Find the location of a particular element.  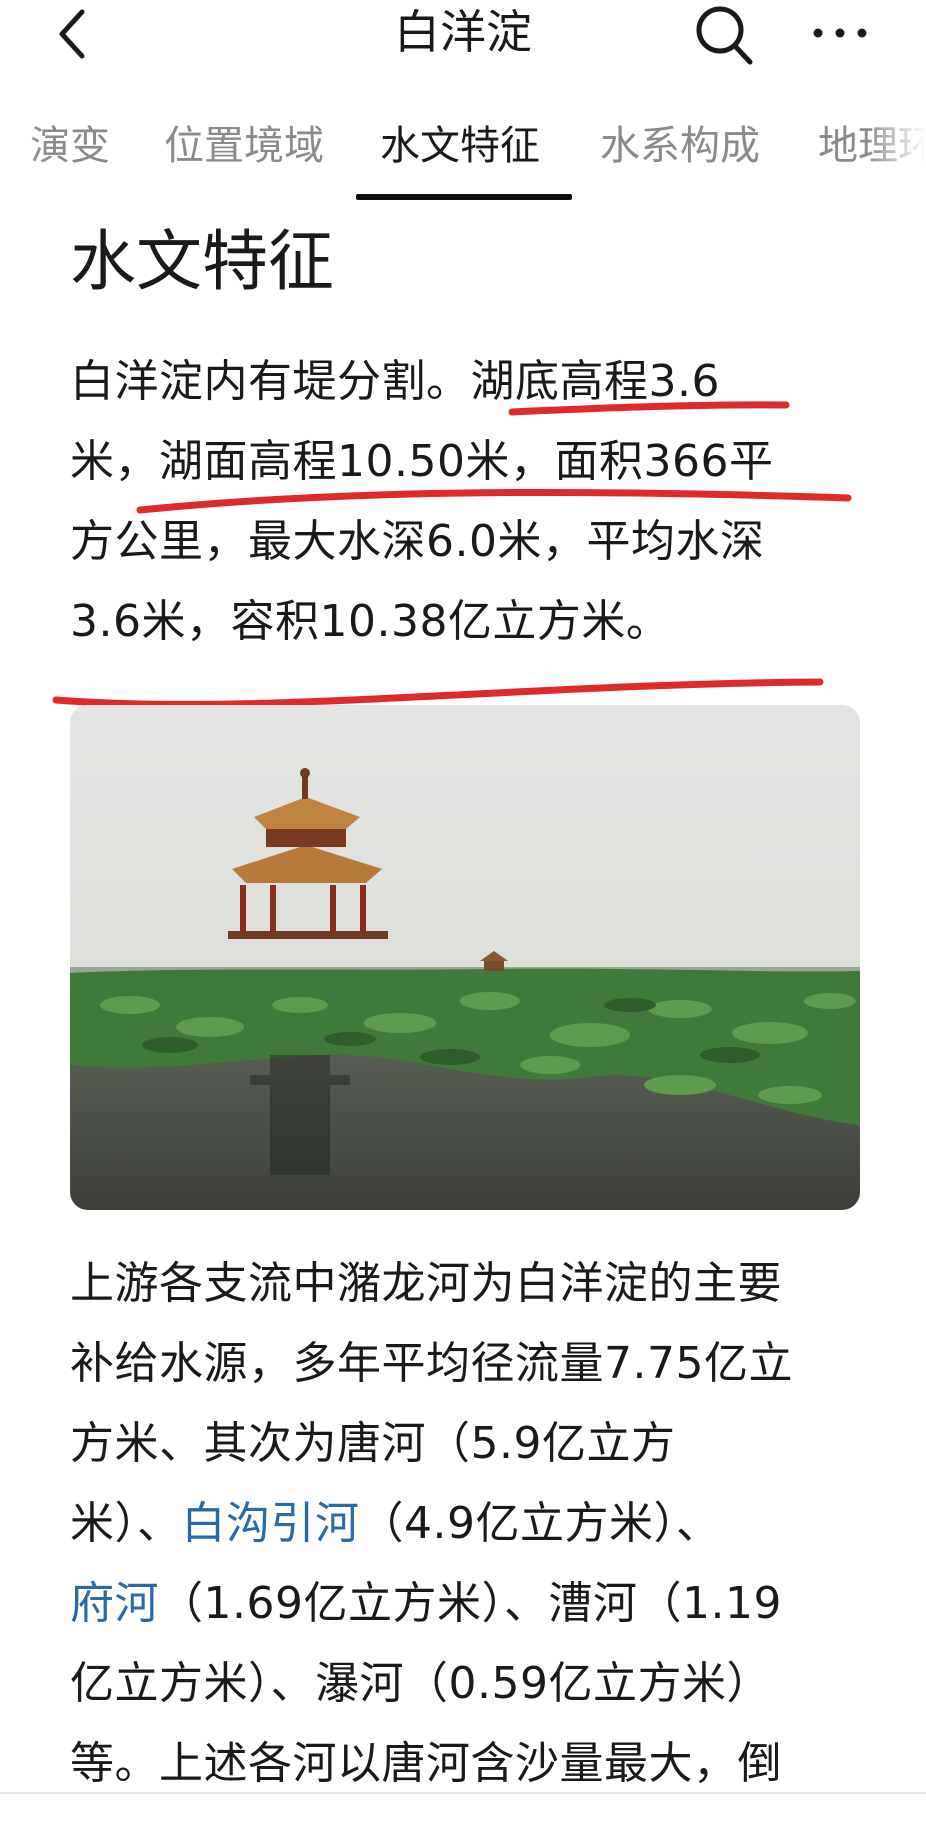

top-bar: 白洋淀 is located at coordinates (463, 35).